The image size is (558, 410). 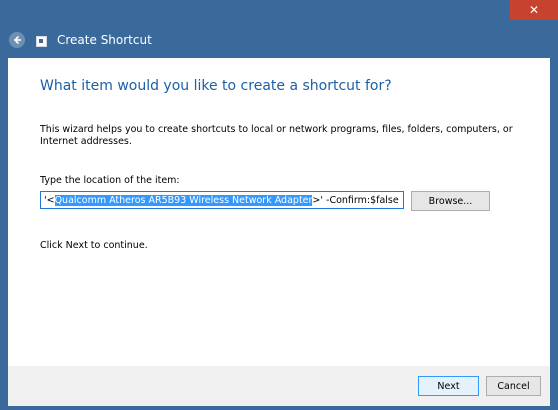 What do you see at coordinates (513, 386) in the screenshot?
I see `cancel-button: Cancel` at bounding box center [513, 386].